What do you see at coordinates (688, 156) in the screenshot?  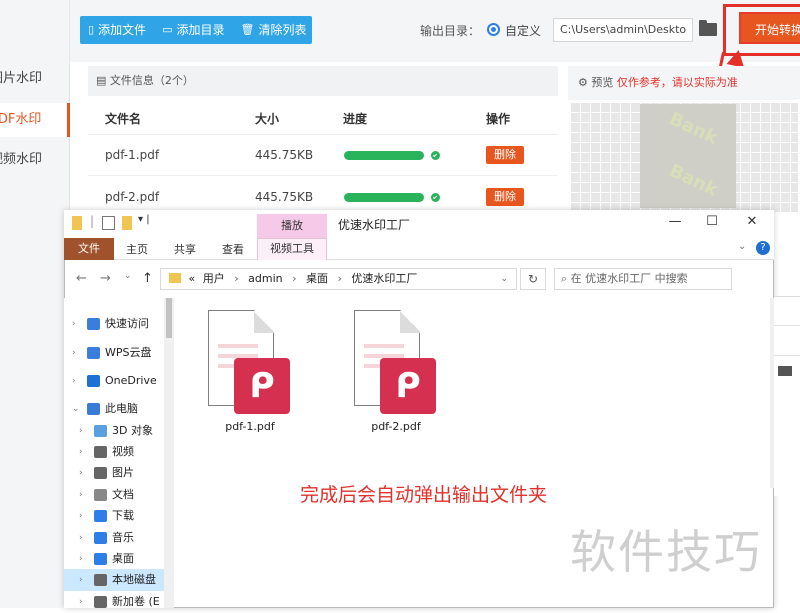 I see `preview-document: Bank Bank` at bounding box center [688, 156].